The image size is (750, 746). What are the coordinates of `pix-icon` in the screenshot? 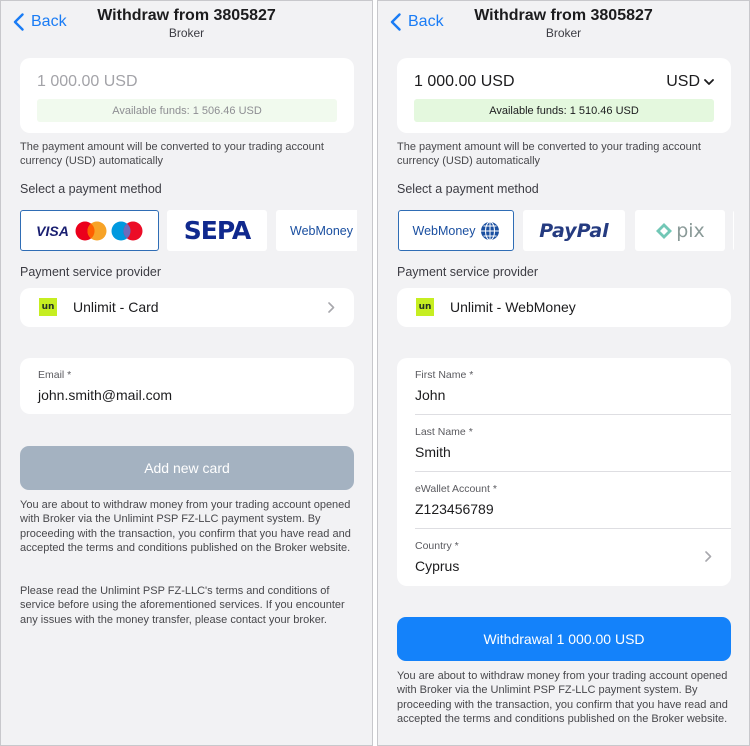 It's located at (664, 230).